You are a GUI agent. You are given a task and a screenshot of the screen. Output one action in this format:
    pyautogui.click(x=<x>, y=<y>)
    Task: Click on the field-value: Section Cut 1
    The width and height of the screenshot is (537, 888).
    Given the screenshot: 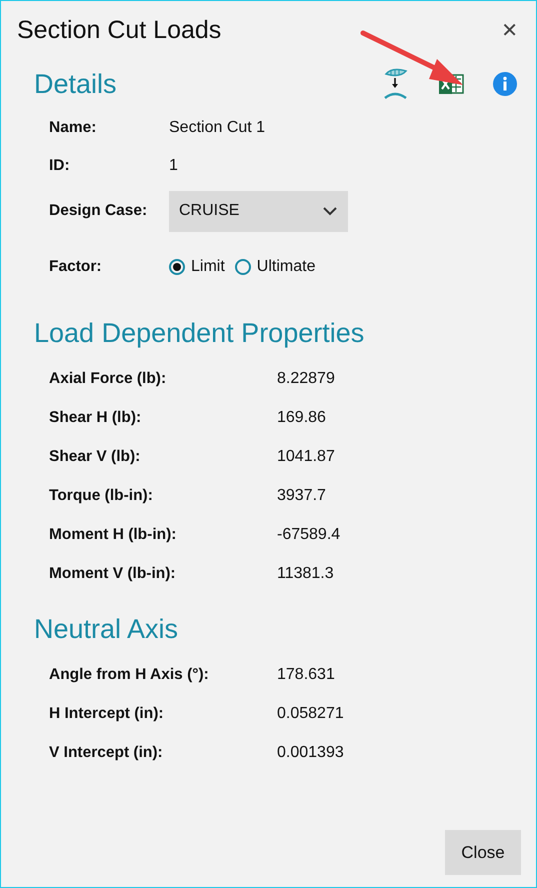 What is the action you would take?
    pyautogui.click(x=217, y=128)
    